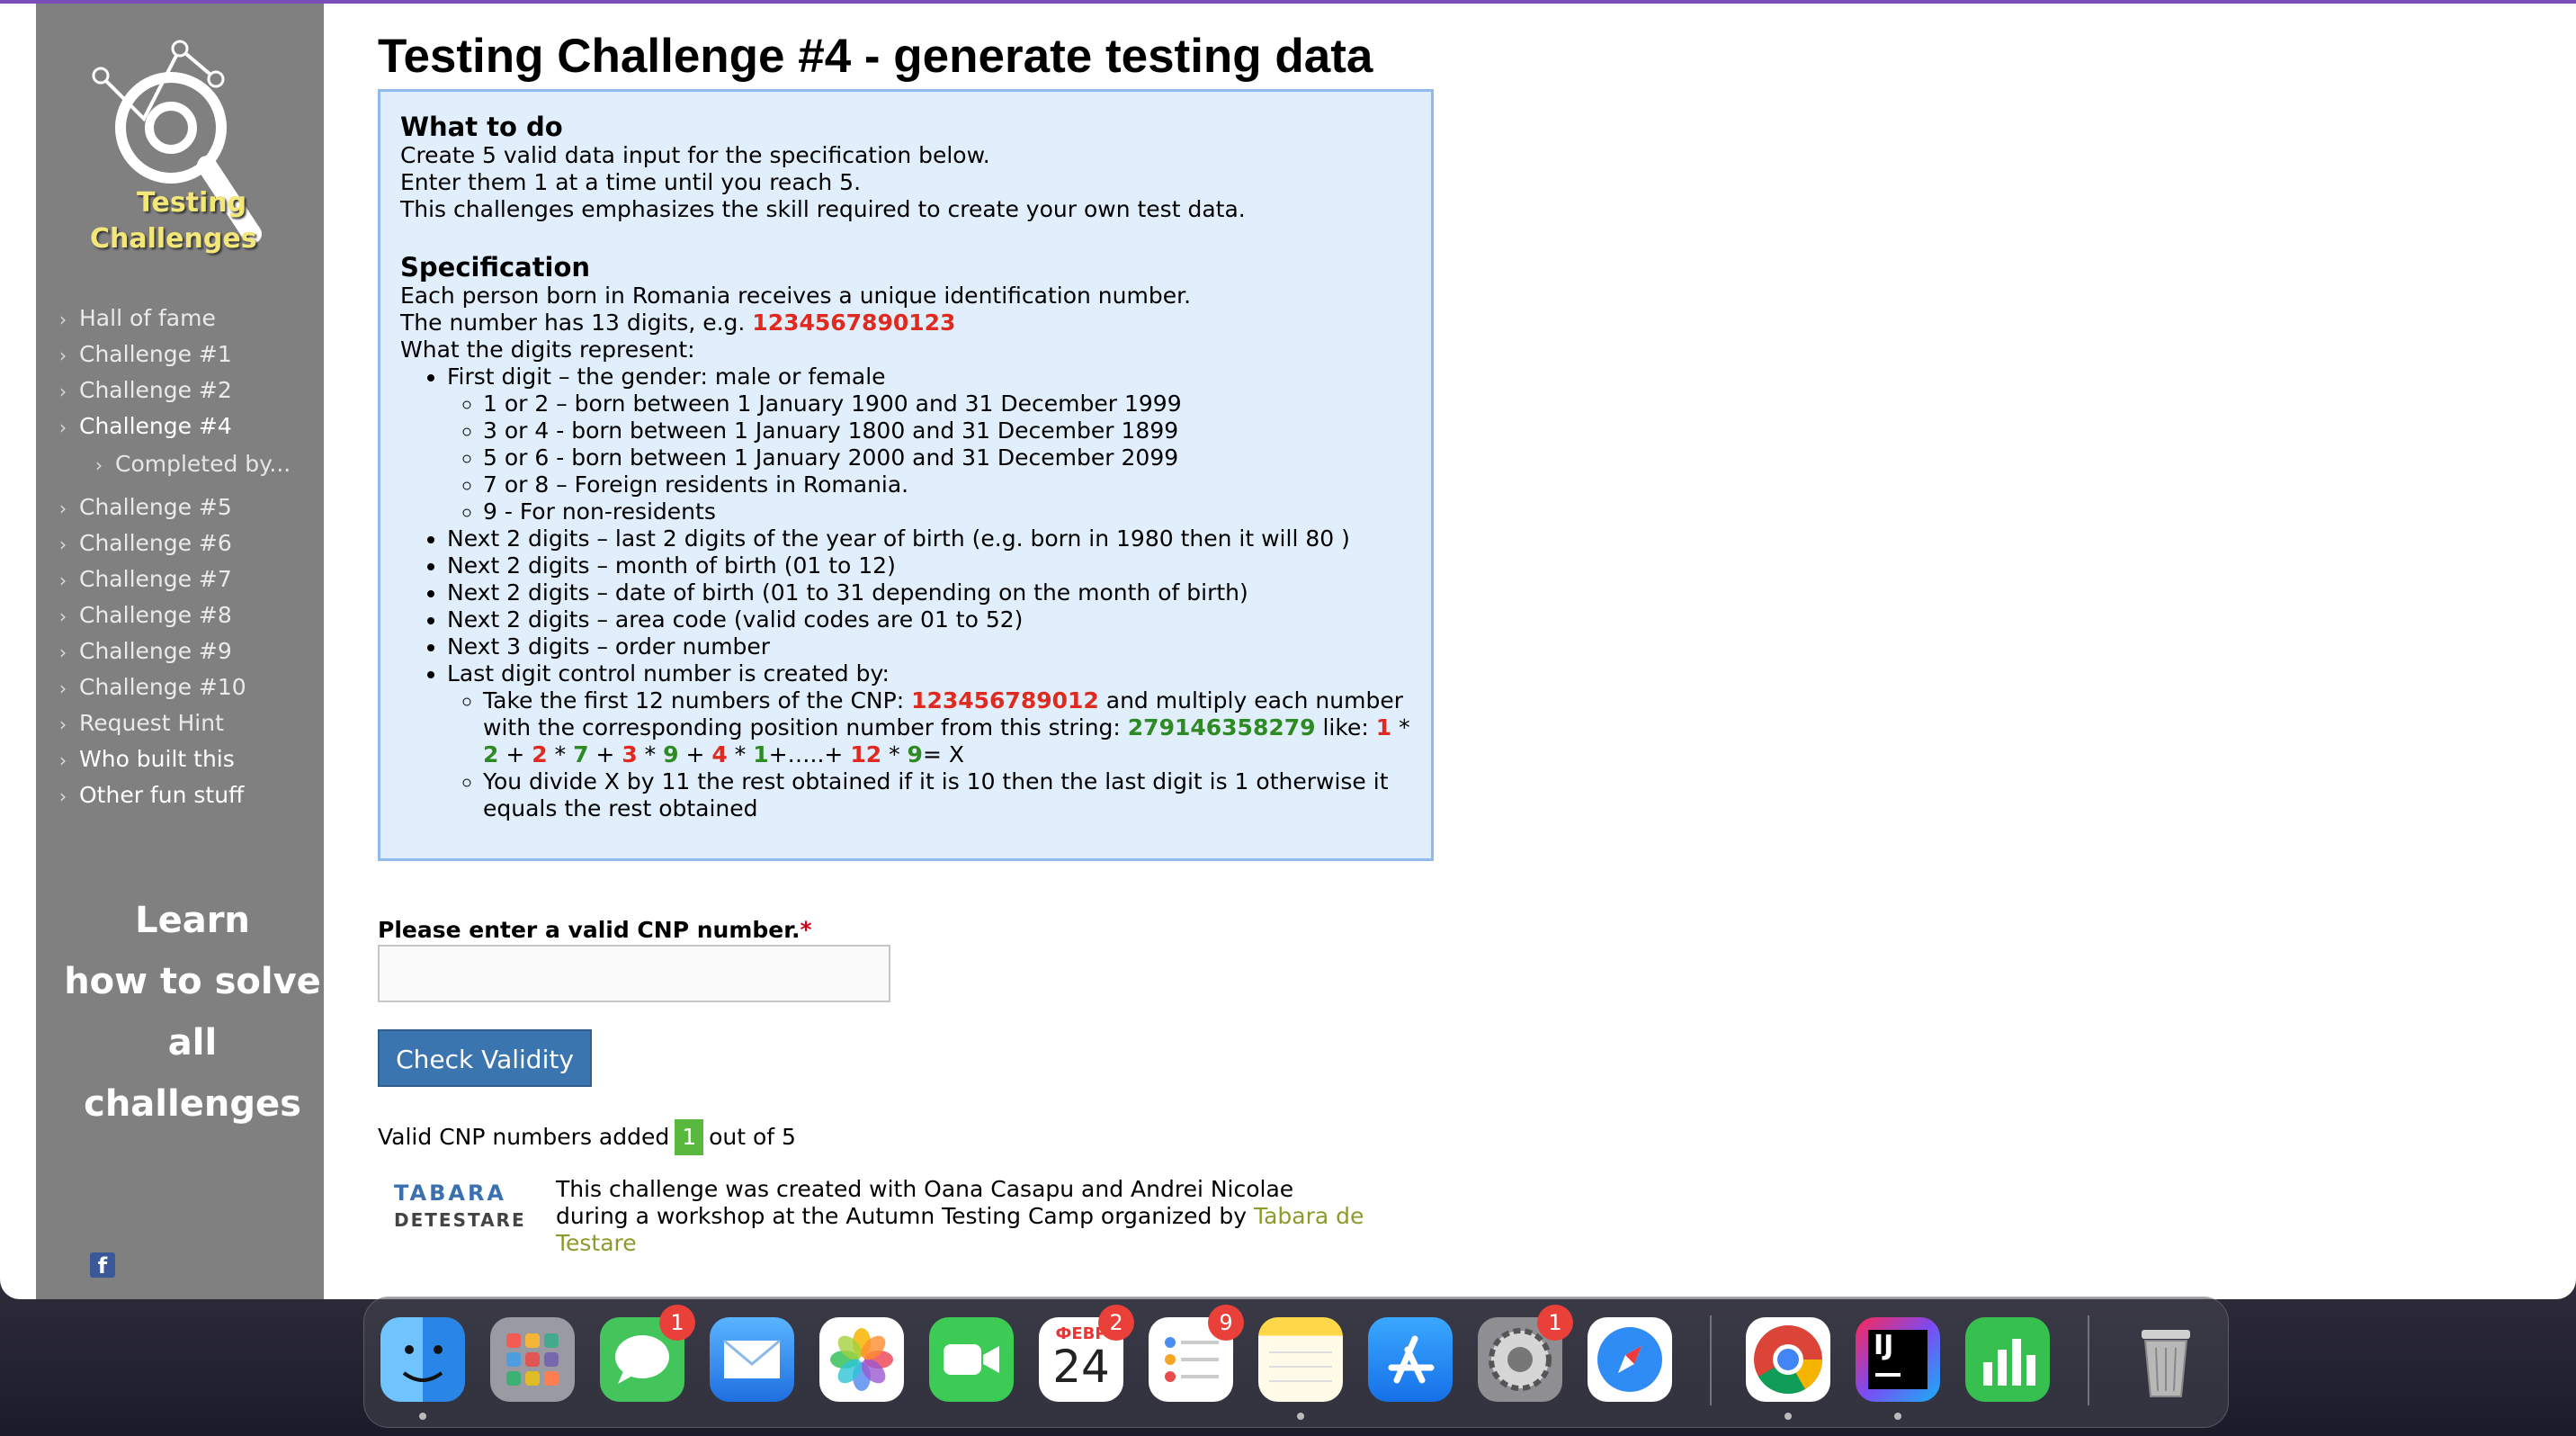 The height and width of the screenshot is (1436, 2576). I want to click on sidebar-item-challenge-5: › Challenge #5, so click(194, 507).